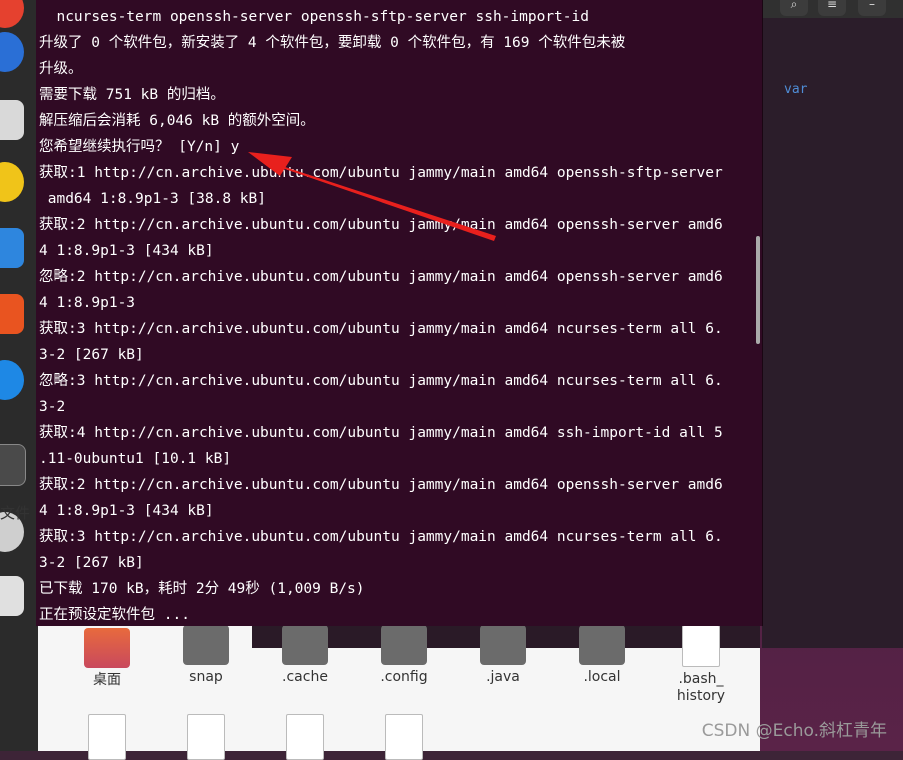 Image resolution: width=903 pixels, height=760 pixels. What do you see at coordinates (270, 164) in the screenshot?
I see `annotation-arrowhead` at bounding box center [270, 164].